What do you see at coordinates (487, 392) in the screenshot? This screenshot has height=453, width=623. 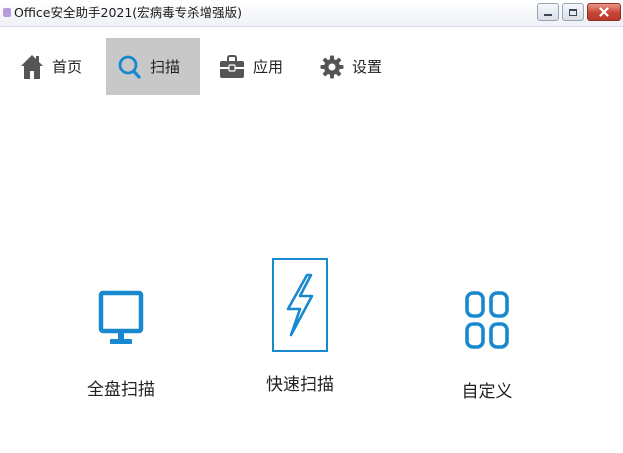 I see `custom-scan-label: 自定义` at bounding box center [487, 392].